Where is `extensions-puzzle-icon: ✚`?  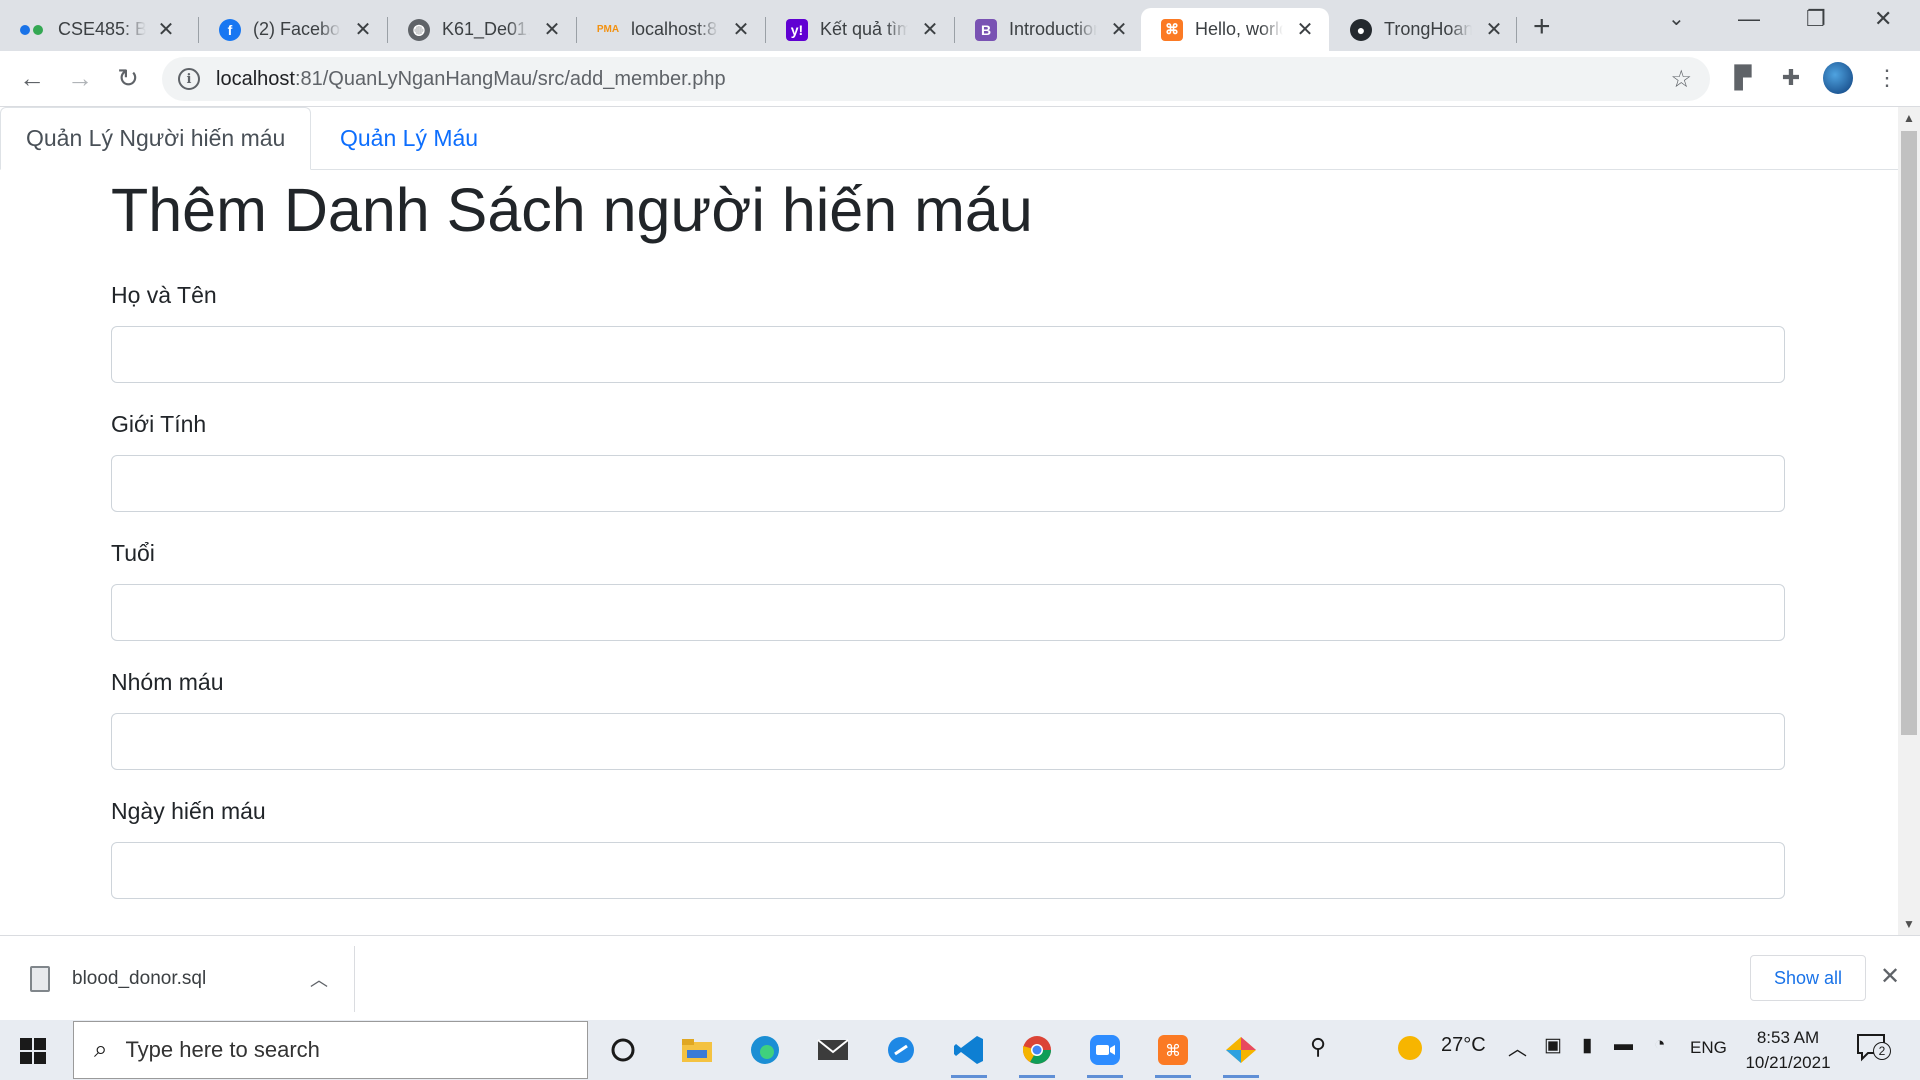
extensions-puzzle-icon: ✚ is located at coordinates (1791, 78).